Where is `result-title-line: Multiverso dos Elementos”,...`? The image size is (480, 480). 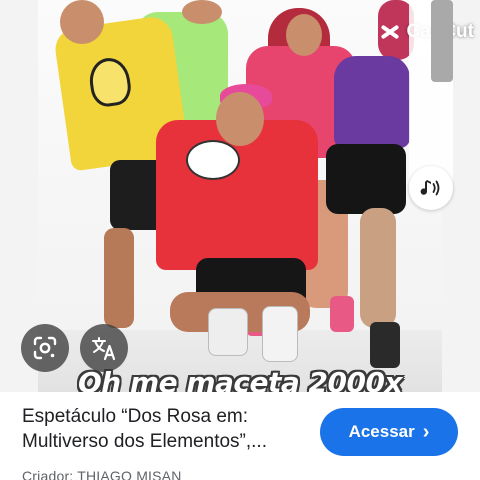
result-title-line: Multiverso dos Elementos”,... is located at coordinates (144, 441).